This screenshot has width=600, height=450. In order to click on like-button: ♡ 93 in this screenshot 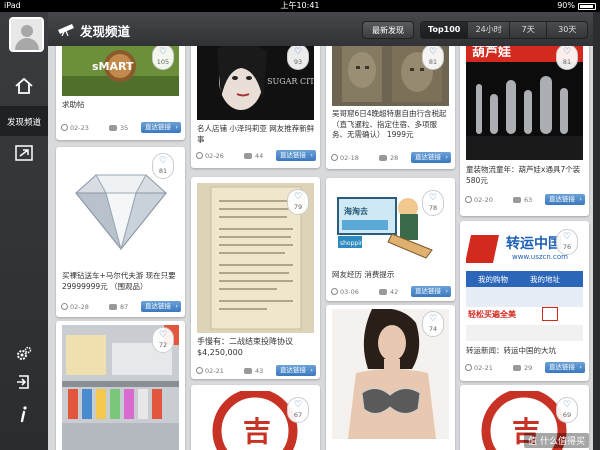, I will do `click(298, 58)`.